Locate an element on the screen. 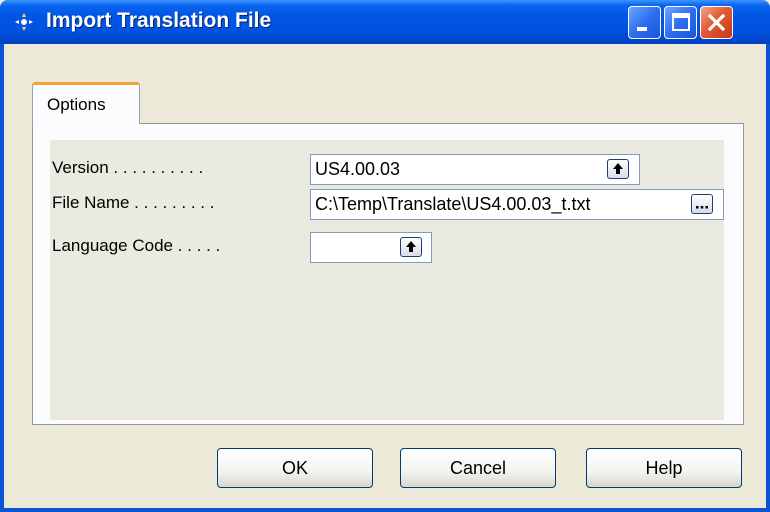 The image size is (770, 512). tab-options: Options is located at coordinates (86, 103).